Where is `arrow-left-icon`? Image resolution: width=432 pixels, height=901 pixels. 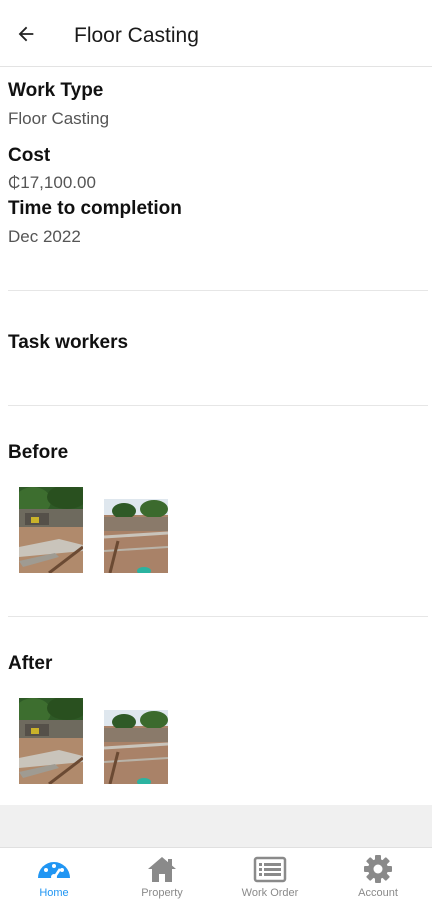
arrow-left-icon is located at coordinates (26, 34).